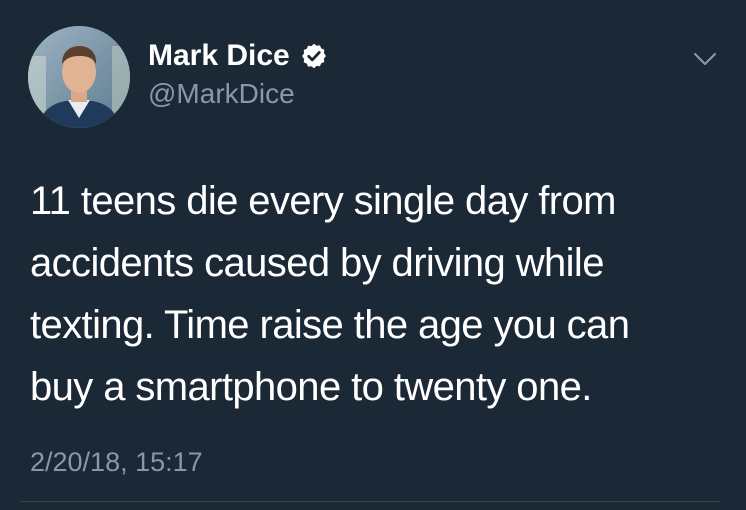 The image size is (746, 510). I want to click on author-name: Mark Dice, so click(219, 56).